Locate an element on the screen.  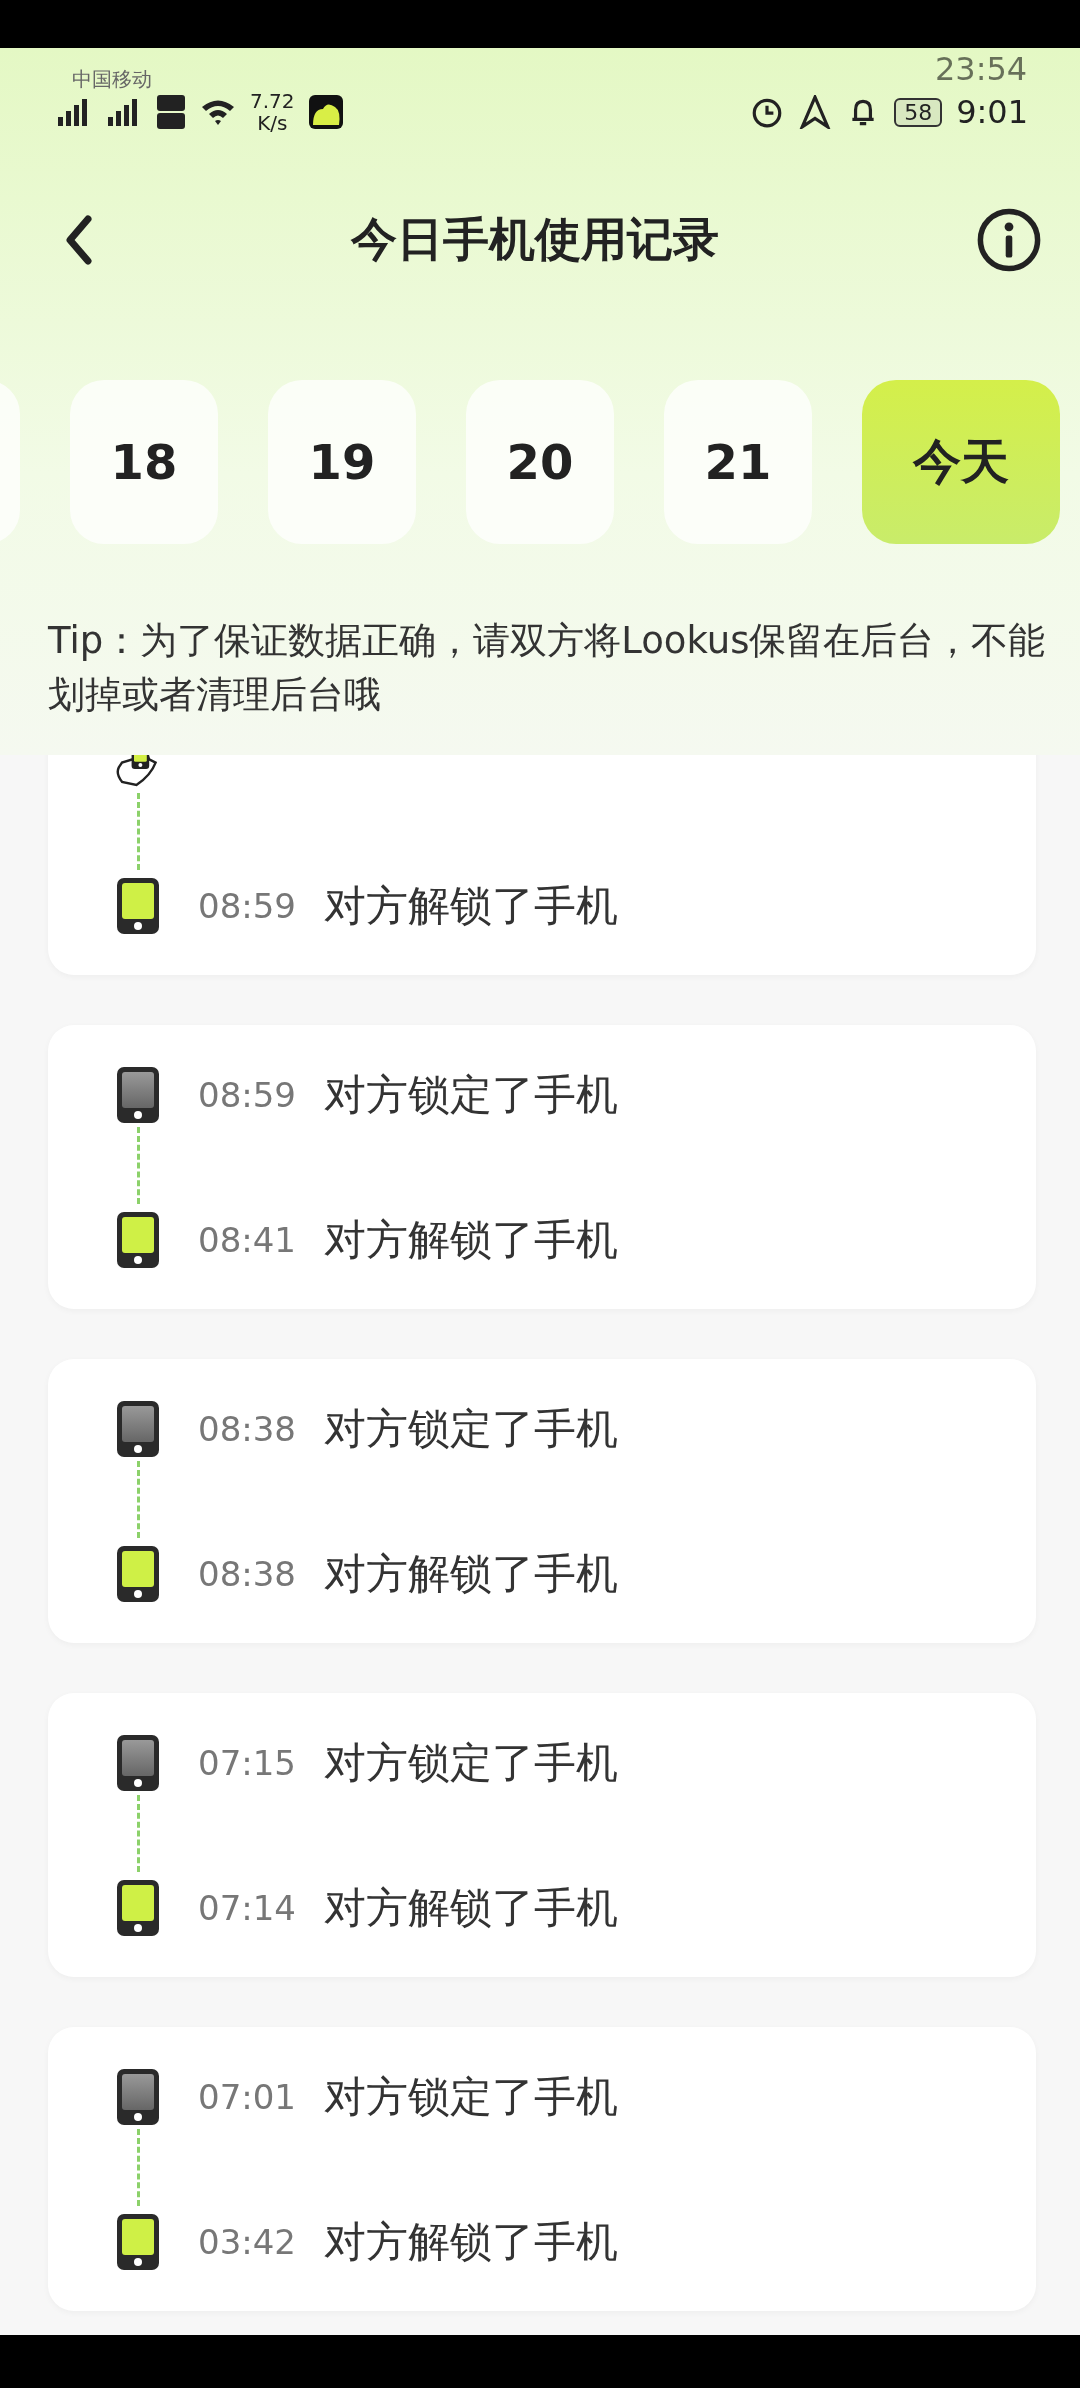
clock-text: 23:54 is located at coordinates (981, 69).